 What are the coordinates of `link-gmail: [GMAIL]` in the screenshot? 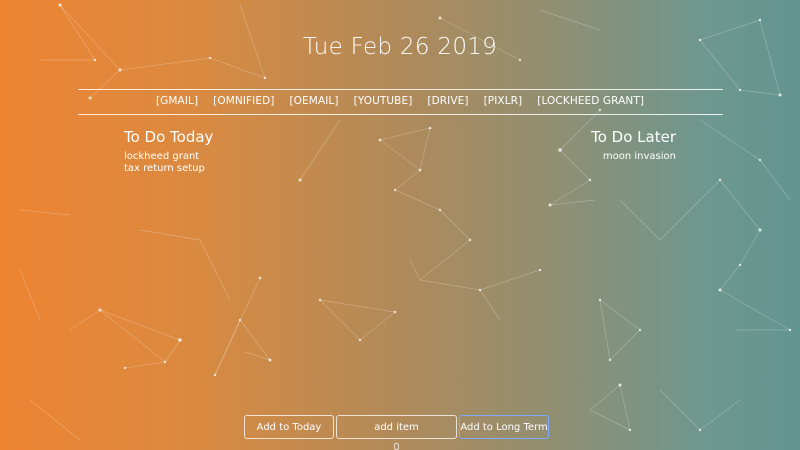 It's located at (177, 101).